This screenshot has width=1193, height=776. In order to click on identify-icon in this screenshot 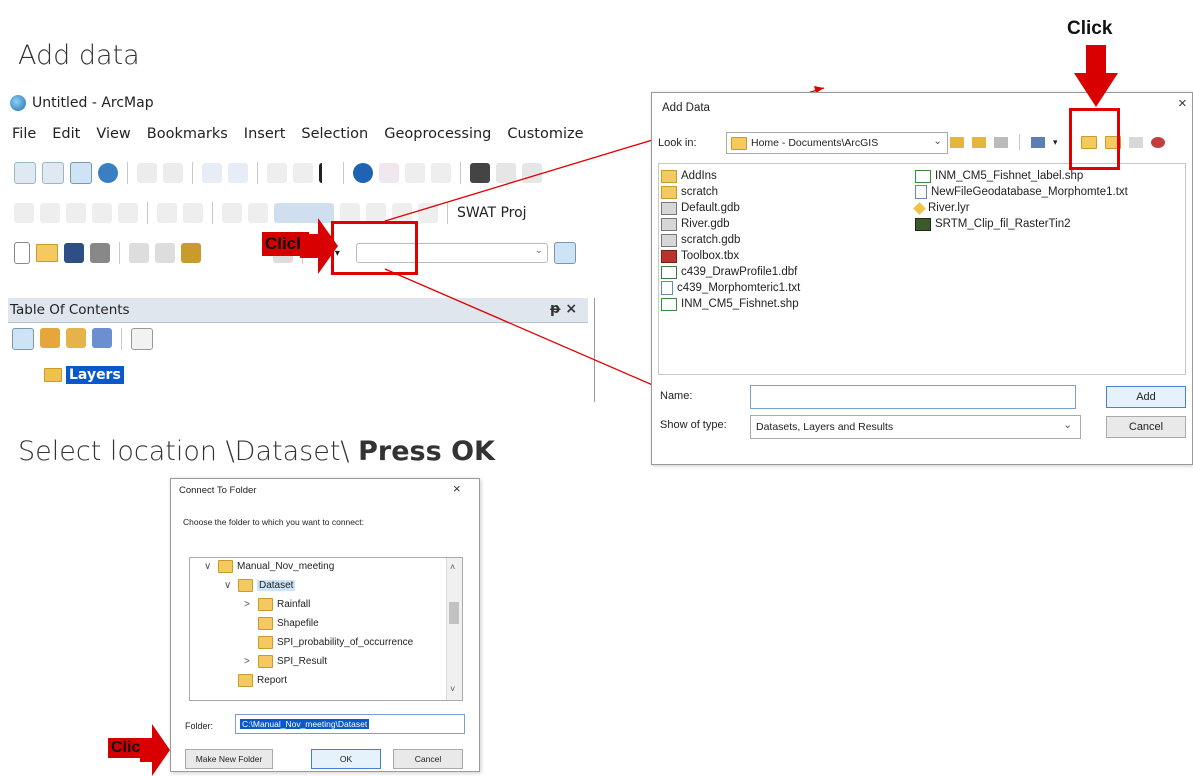, I will do `click(363, 173)`.